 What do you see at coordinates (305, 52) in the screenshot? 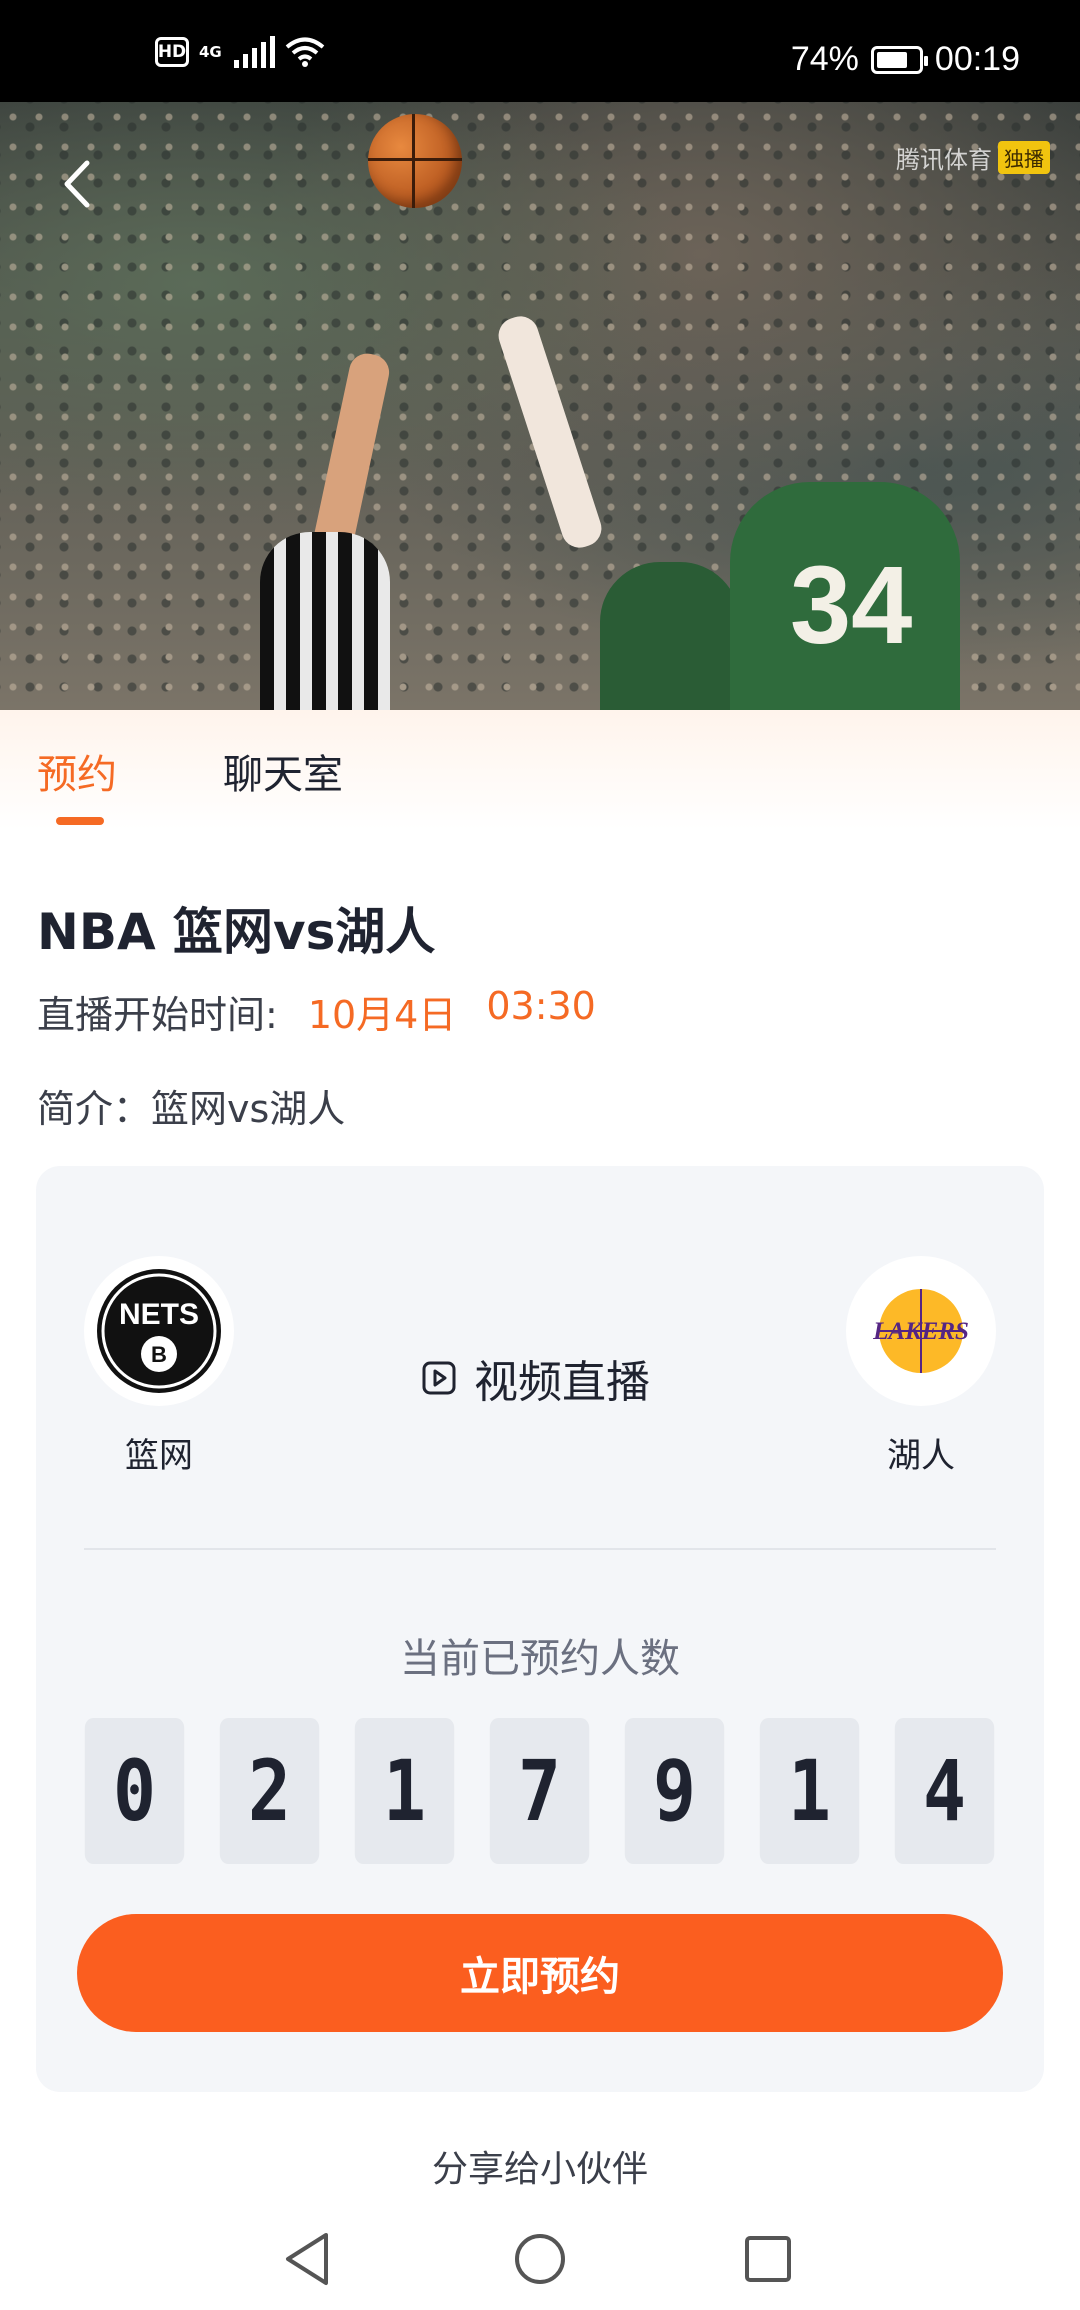
I see `wifi-icon` at bounding box center [305, 52].